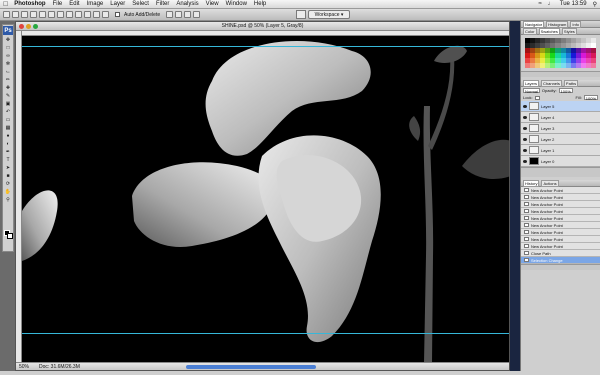  I want to click on tab-channels: Channels, so click(551, 83).